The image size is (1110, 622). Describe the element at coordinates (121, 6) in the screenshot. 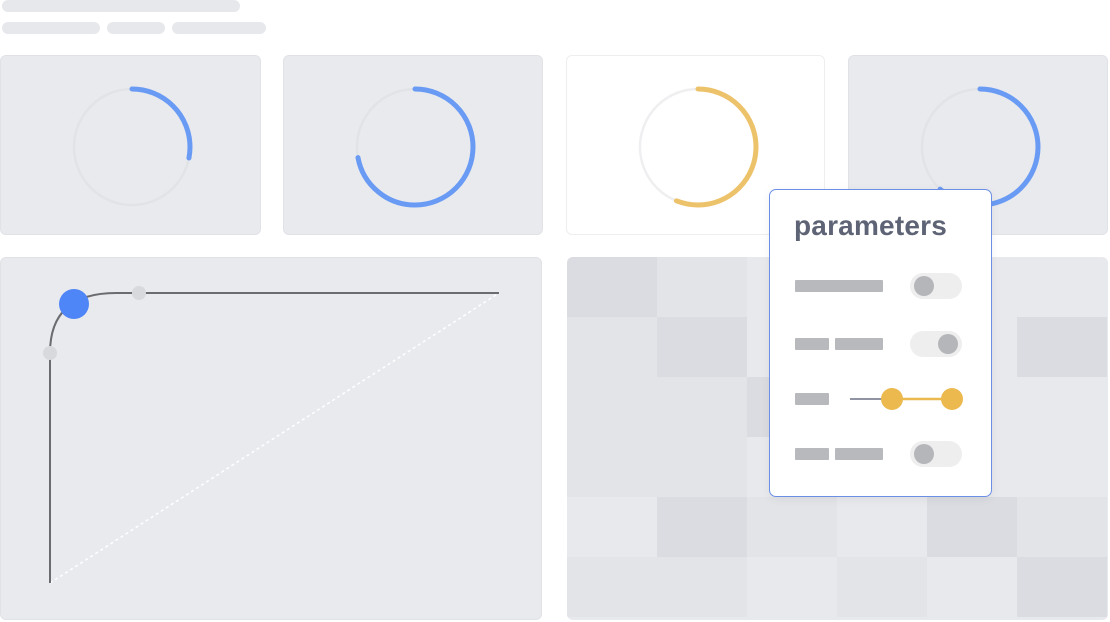

I see `page-title-placeholder` at that location.